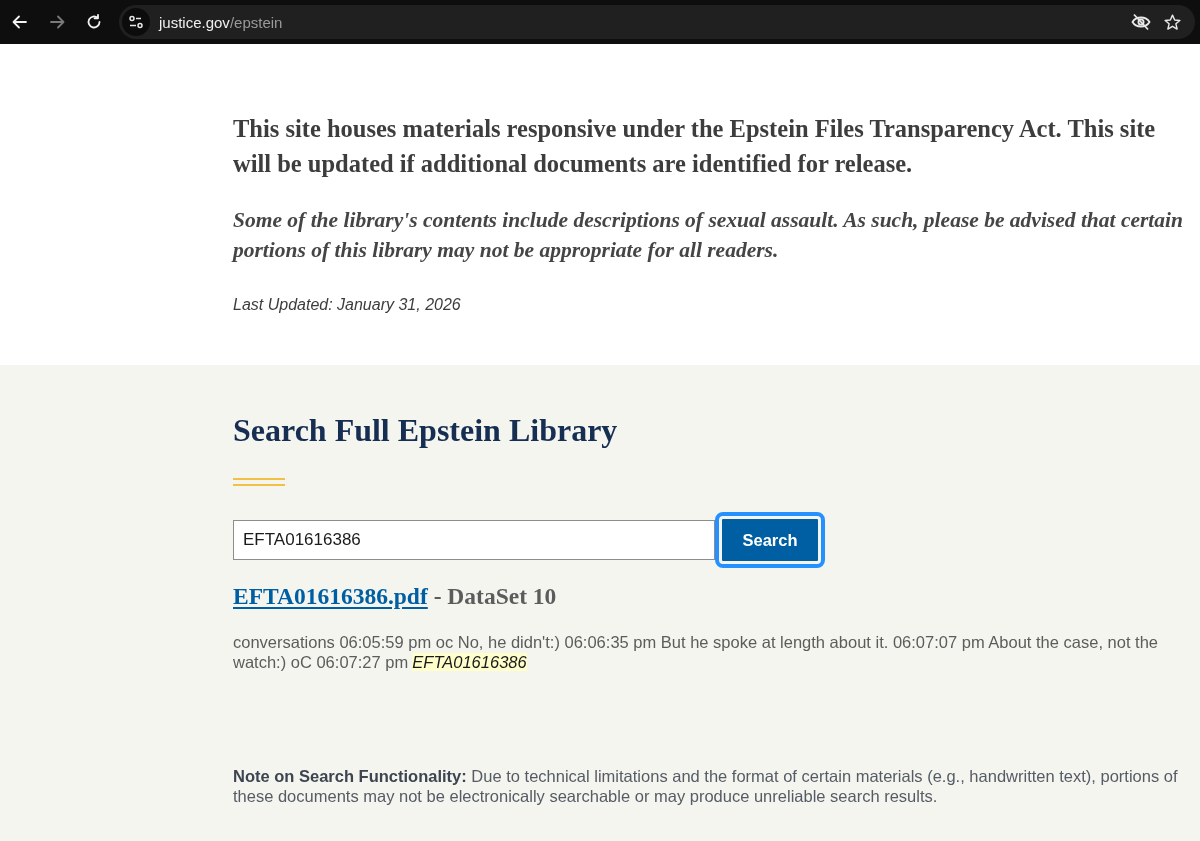 The height and width of the screenshot is (841, 1200). I want to click on star-icon, so click(1172, 22).